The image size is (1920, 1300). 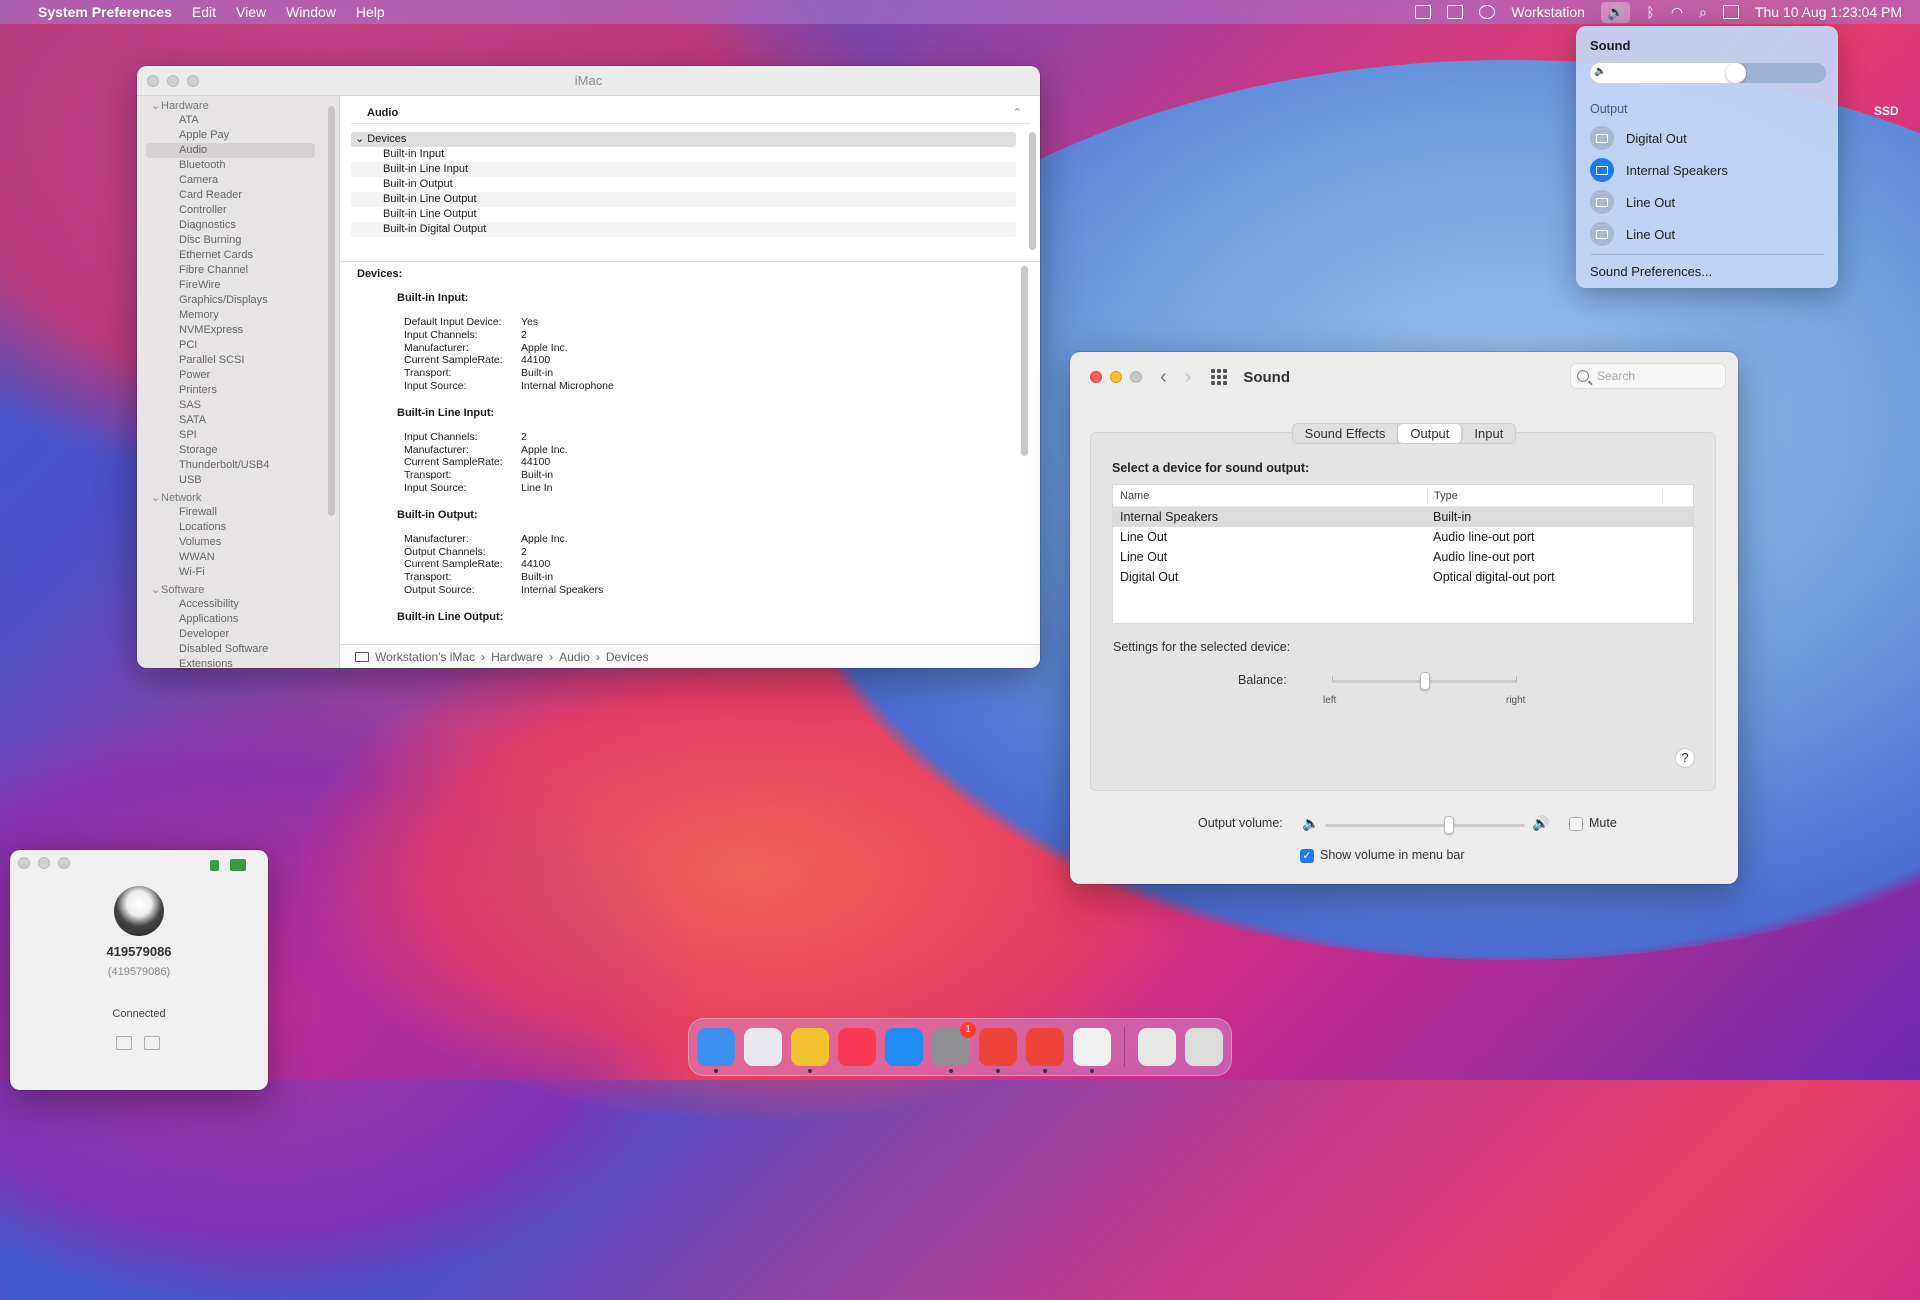 What do you see at coordinates (238, 120) in the screenshot?
I see `sidebar-item: ATA` at bounding box center [238, 120].